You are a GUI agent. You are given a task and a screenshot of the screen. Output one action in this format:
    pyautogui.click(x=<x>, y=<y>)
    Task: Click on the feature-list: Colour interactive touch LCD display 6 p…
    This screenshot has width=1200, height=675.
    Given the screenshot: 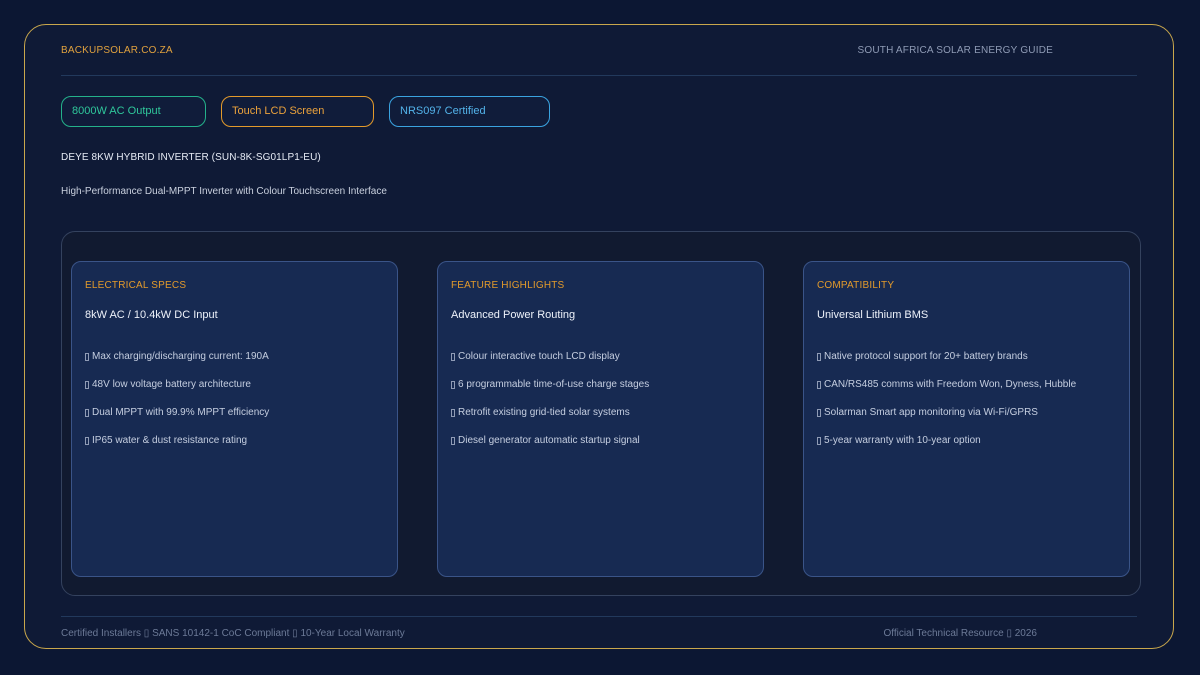 What is the action you would take?
    pyautogui.click(x=602, y=407)
    